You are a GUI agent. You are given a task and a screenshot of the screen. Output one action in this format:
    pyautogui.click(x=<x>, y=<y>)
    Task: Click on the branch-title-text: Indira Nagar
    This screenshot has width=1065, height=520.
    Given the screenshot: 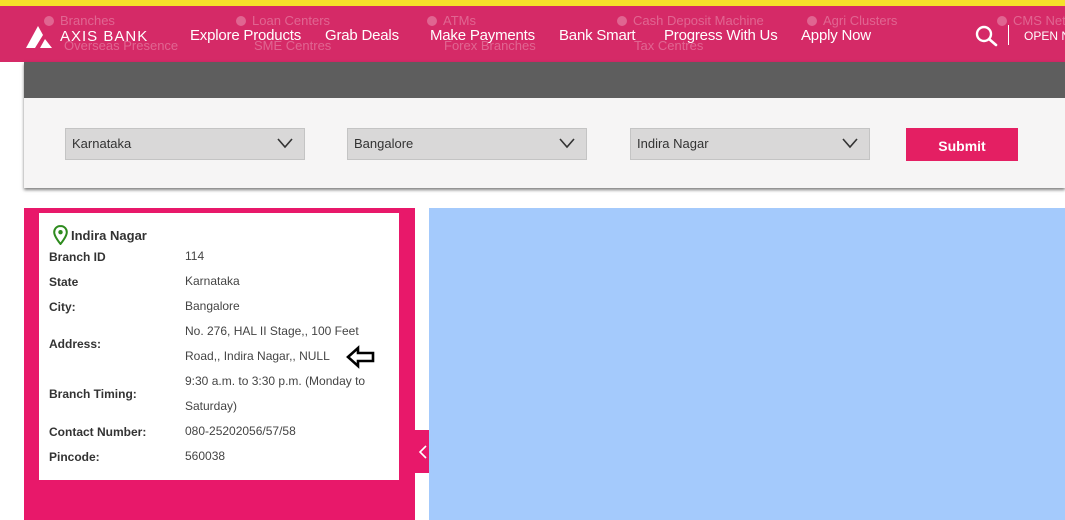 What is the action you would take?
    pyautogui.click(x=109, y=235)
    